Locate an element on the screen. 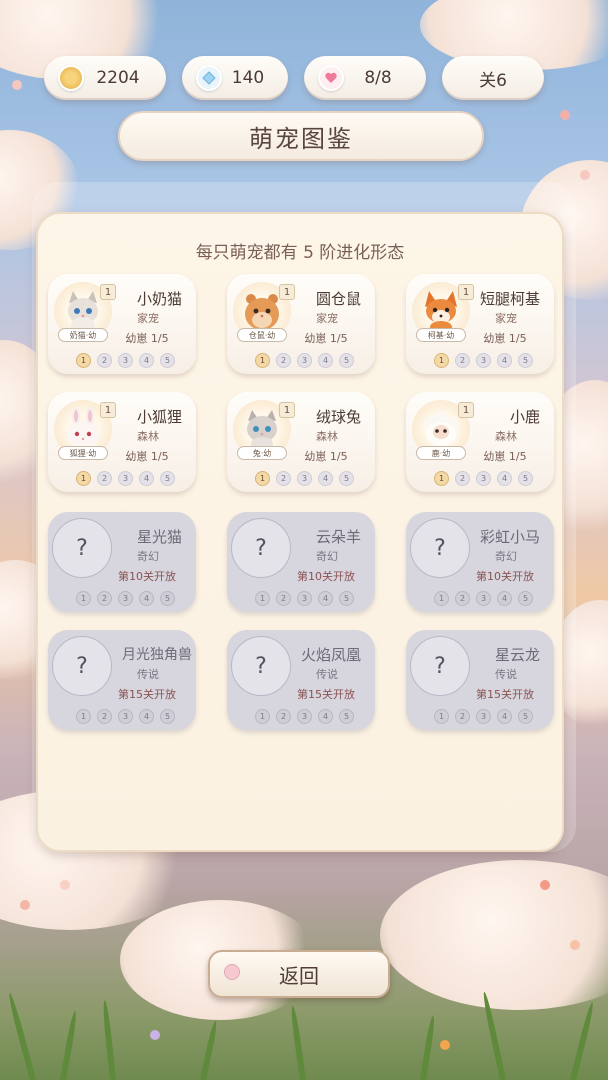 This screenshot has height=1080, width=608. pet-name: 月光独角兽 is located at coordinates (157, 655).